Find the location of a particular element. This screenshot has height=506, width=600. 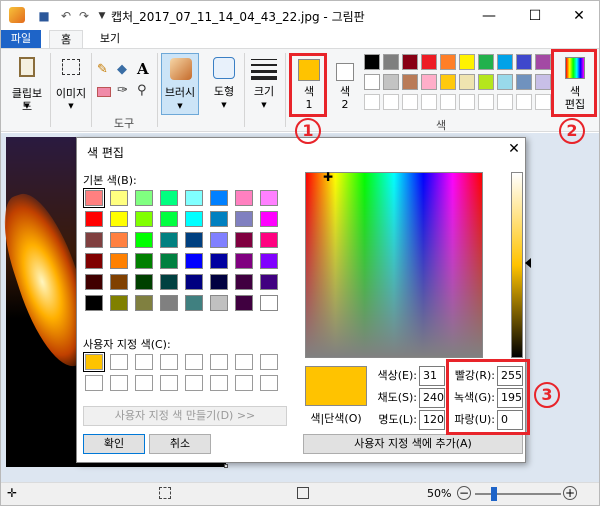

lum-field: 120 is located at coordinates (432, 420).